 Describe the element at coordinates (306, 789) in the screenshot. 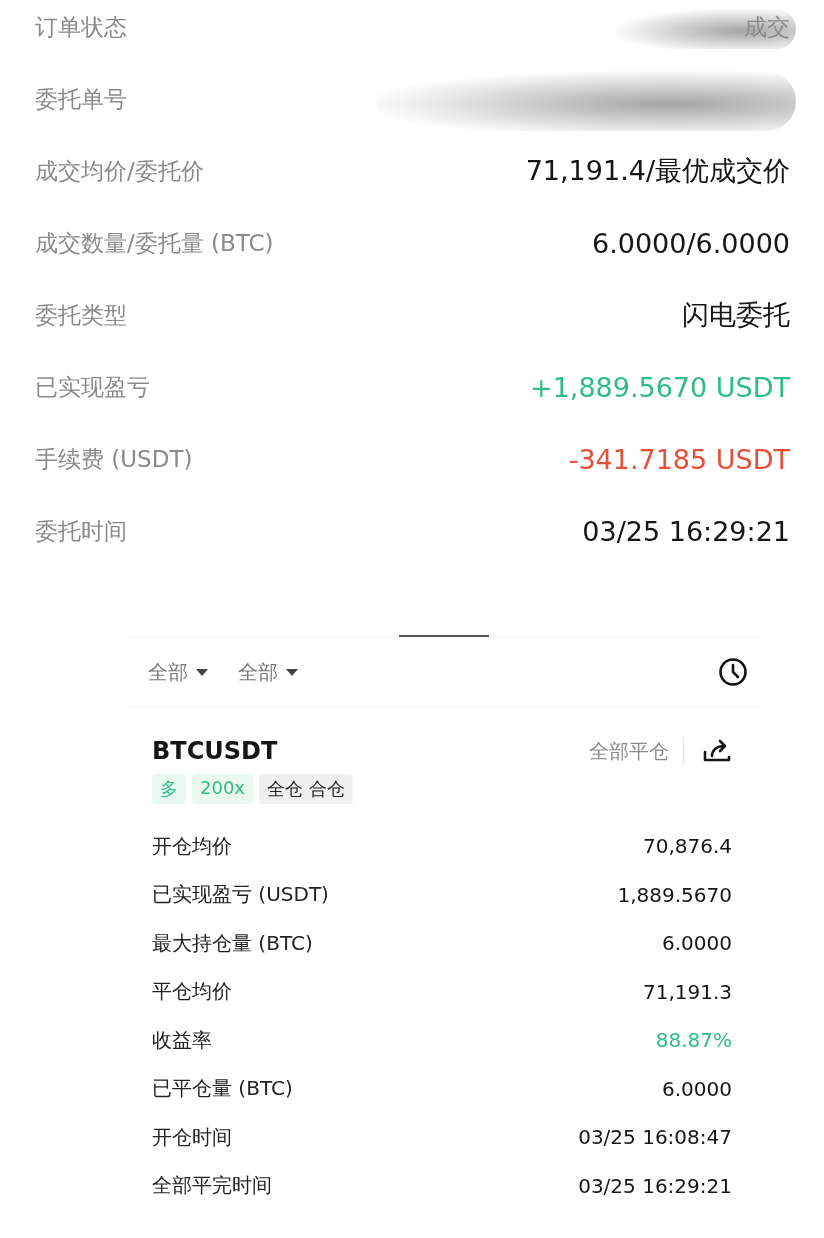

I see `position-tag: 全仓 合仓` at that location.